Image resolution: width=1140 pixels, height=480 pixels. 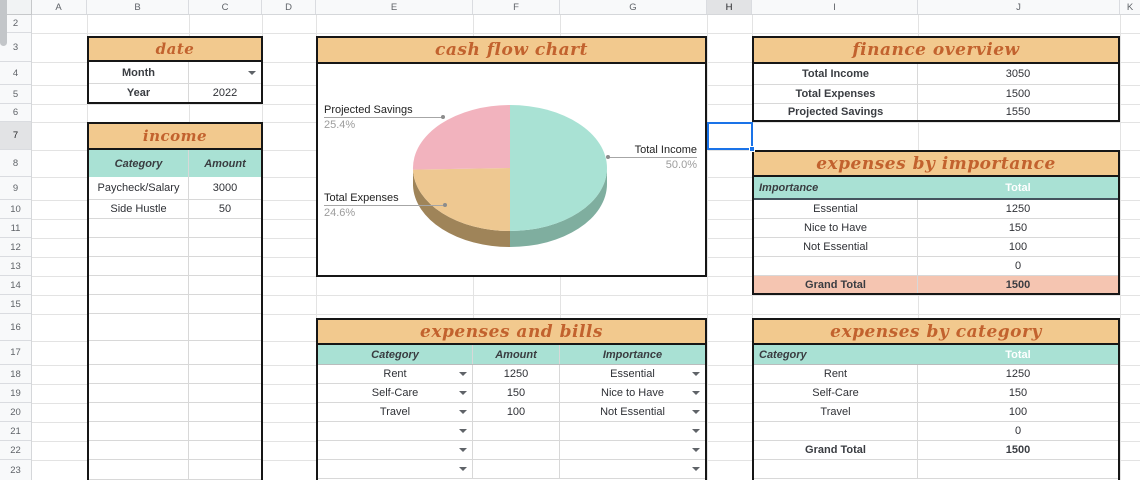 I want to click on bills-header-importance: Importance, so click(x=632, y=354).